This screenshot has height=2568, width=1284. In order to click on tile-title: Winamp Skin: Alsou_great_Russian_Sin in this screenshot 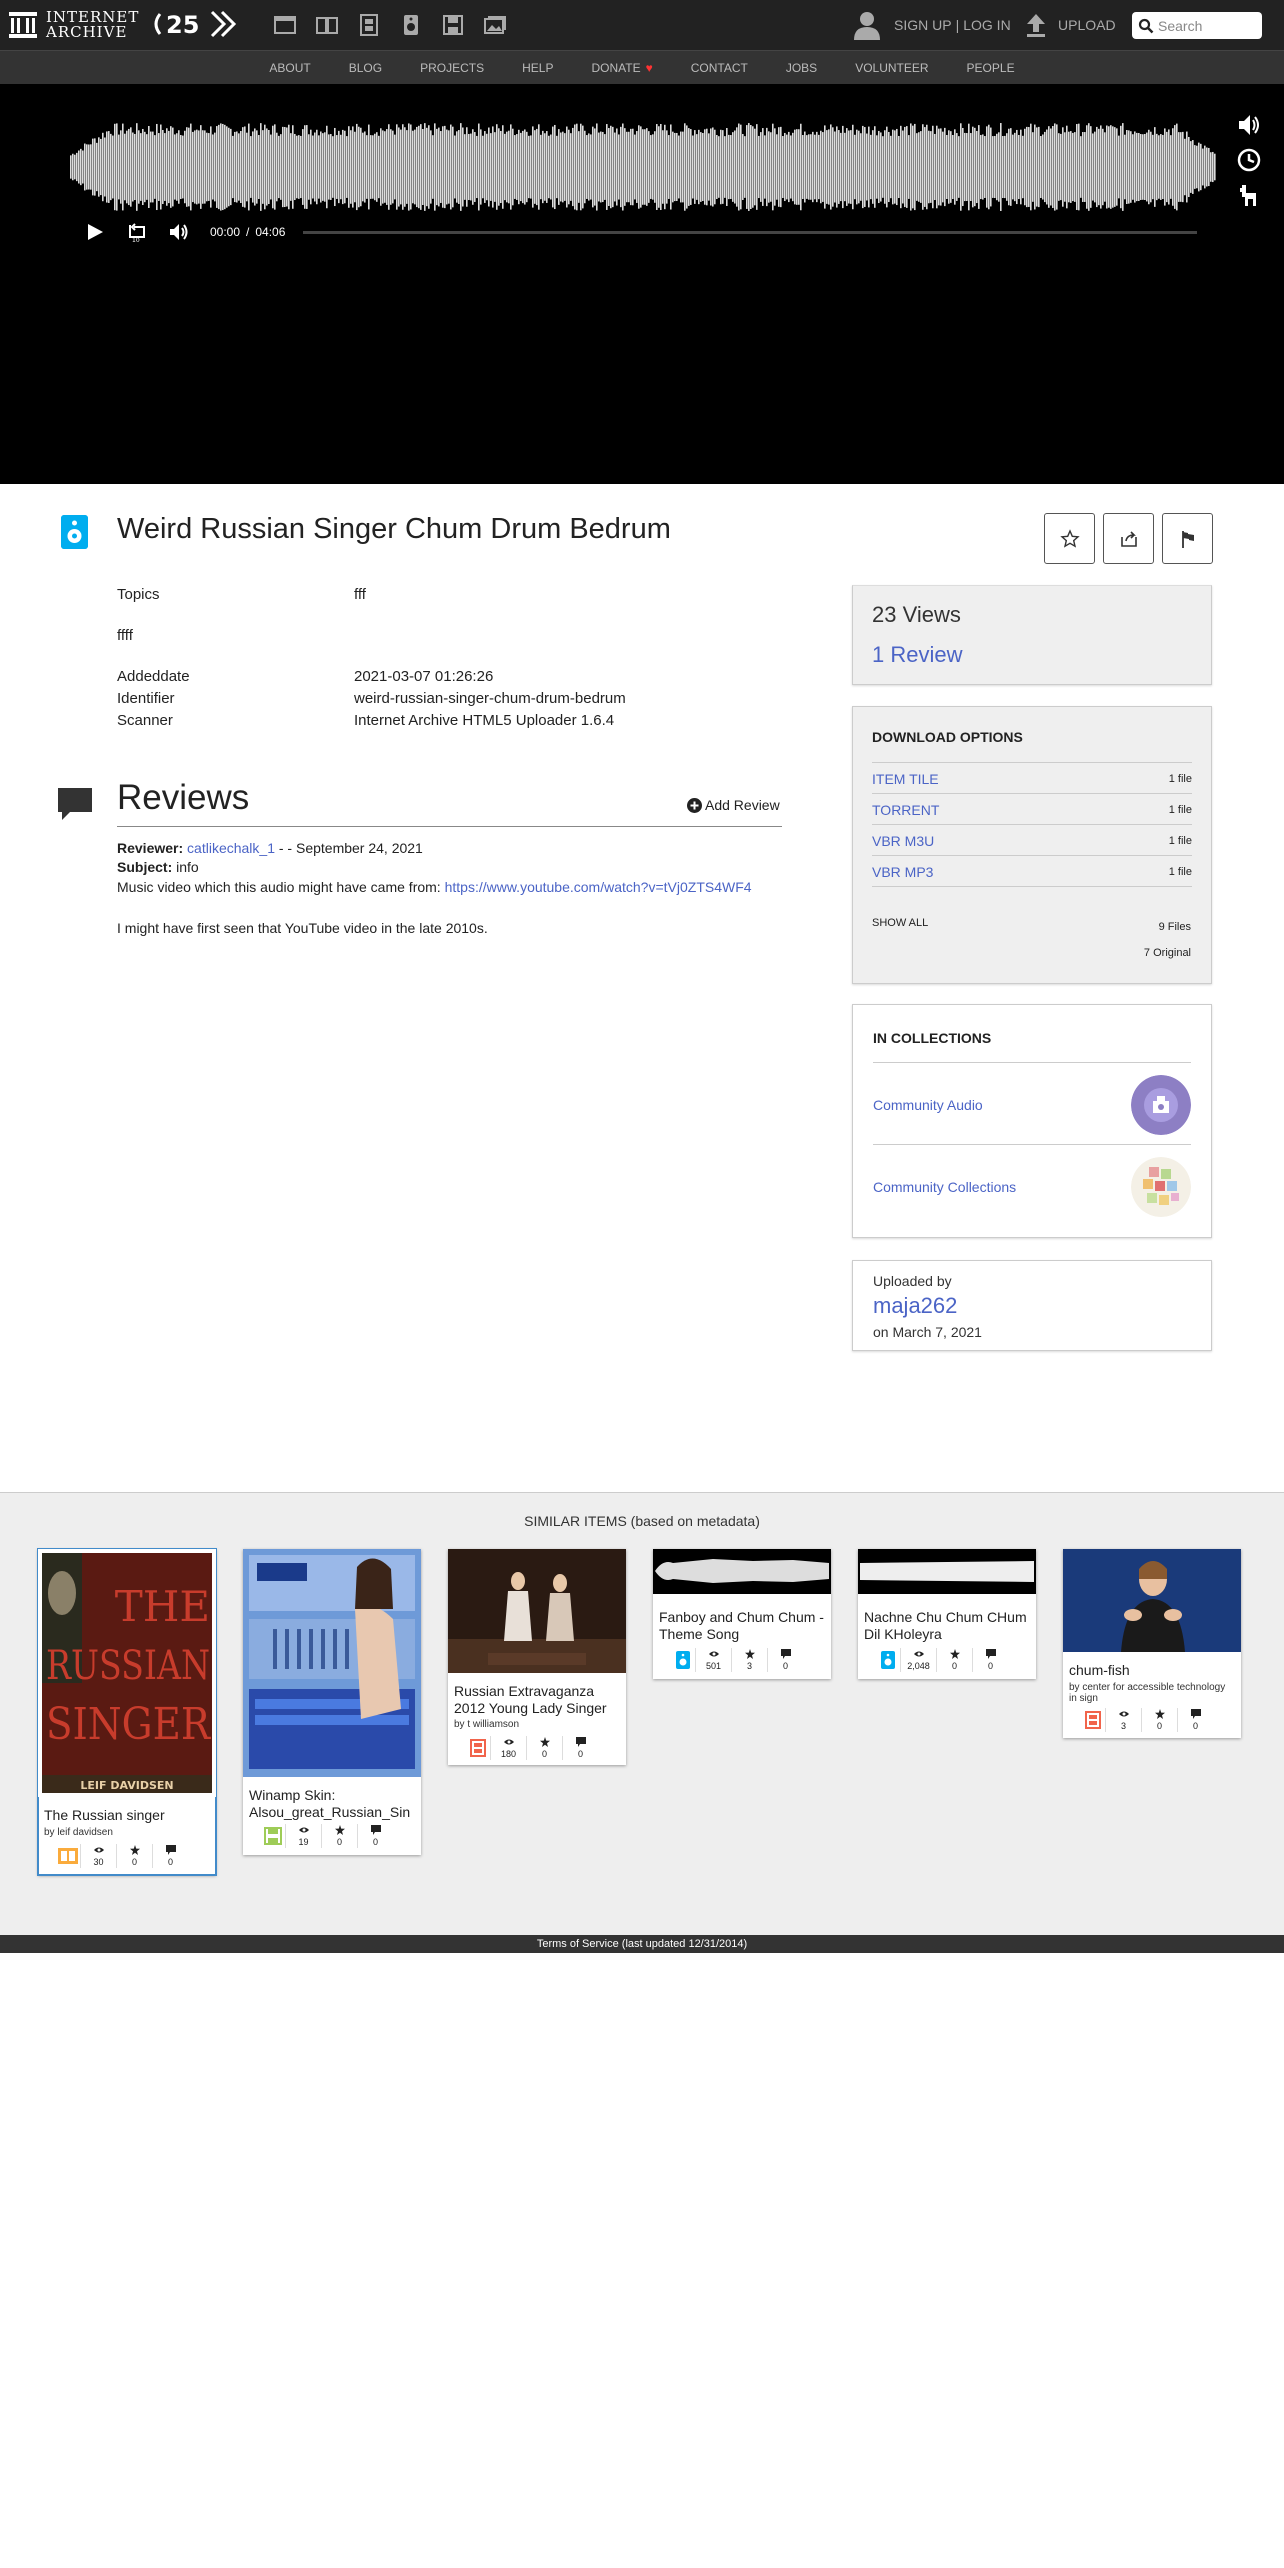, I will do `click(332, 1804)`.